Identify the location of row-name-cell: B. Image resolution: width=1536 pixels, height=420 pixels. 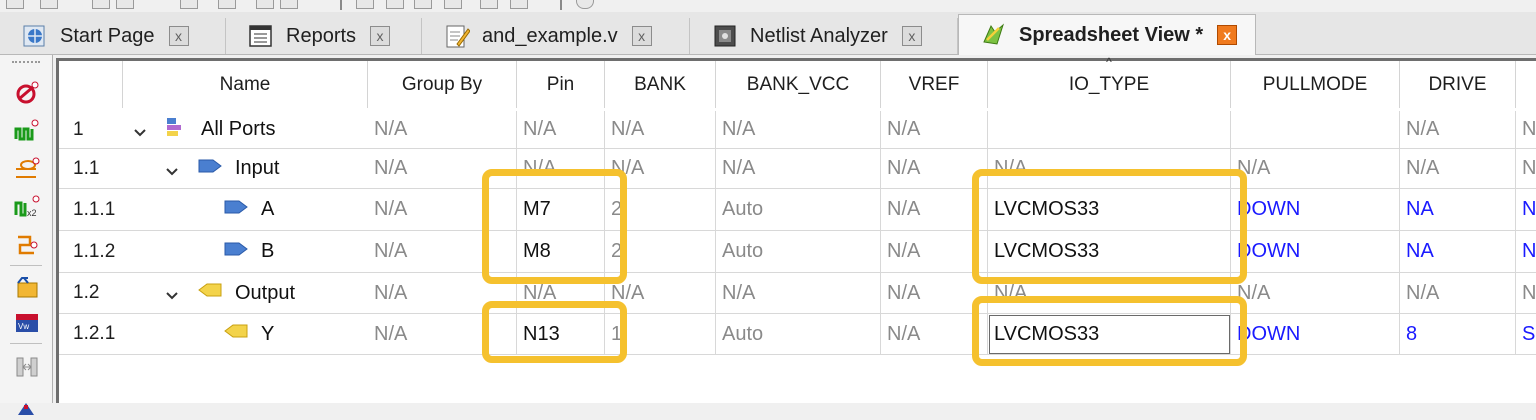
(245, 252).